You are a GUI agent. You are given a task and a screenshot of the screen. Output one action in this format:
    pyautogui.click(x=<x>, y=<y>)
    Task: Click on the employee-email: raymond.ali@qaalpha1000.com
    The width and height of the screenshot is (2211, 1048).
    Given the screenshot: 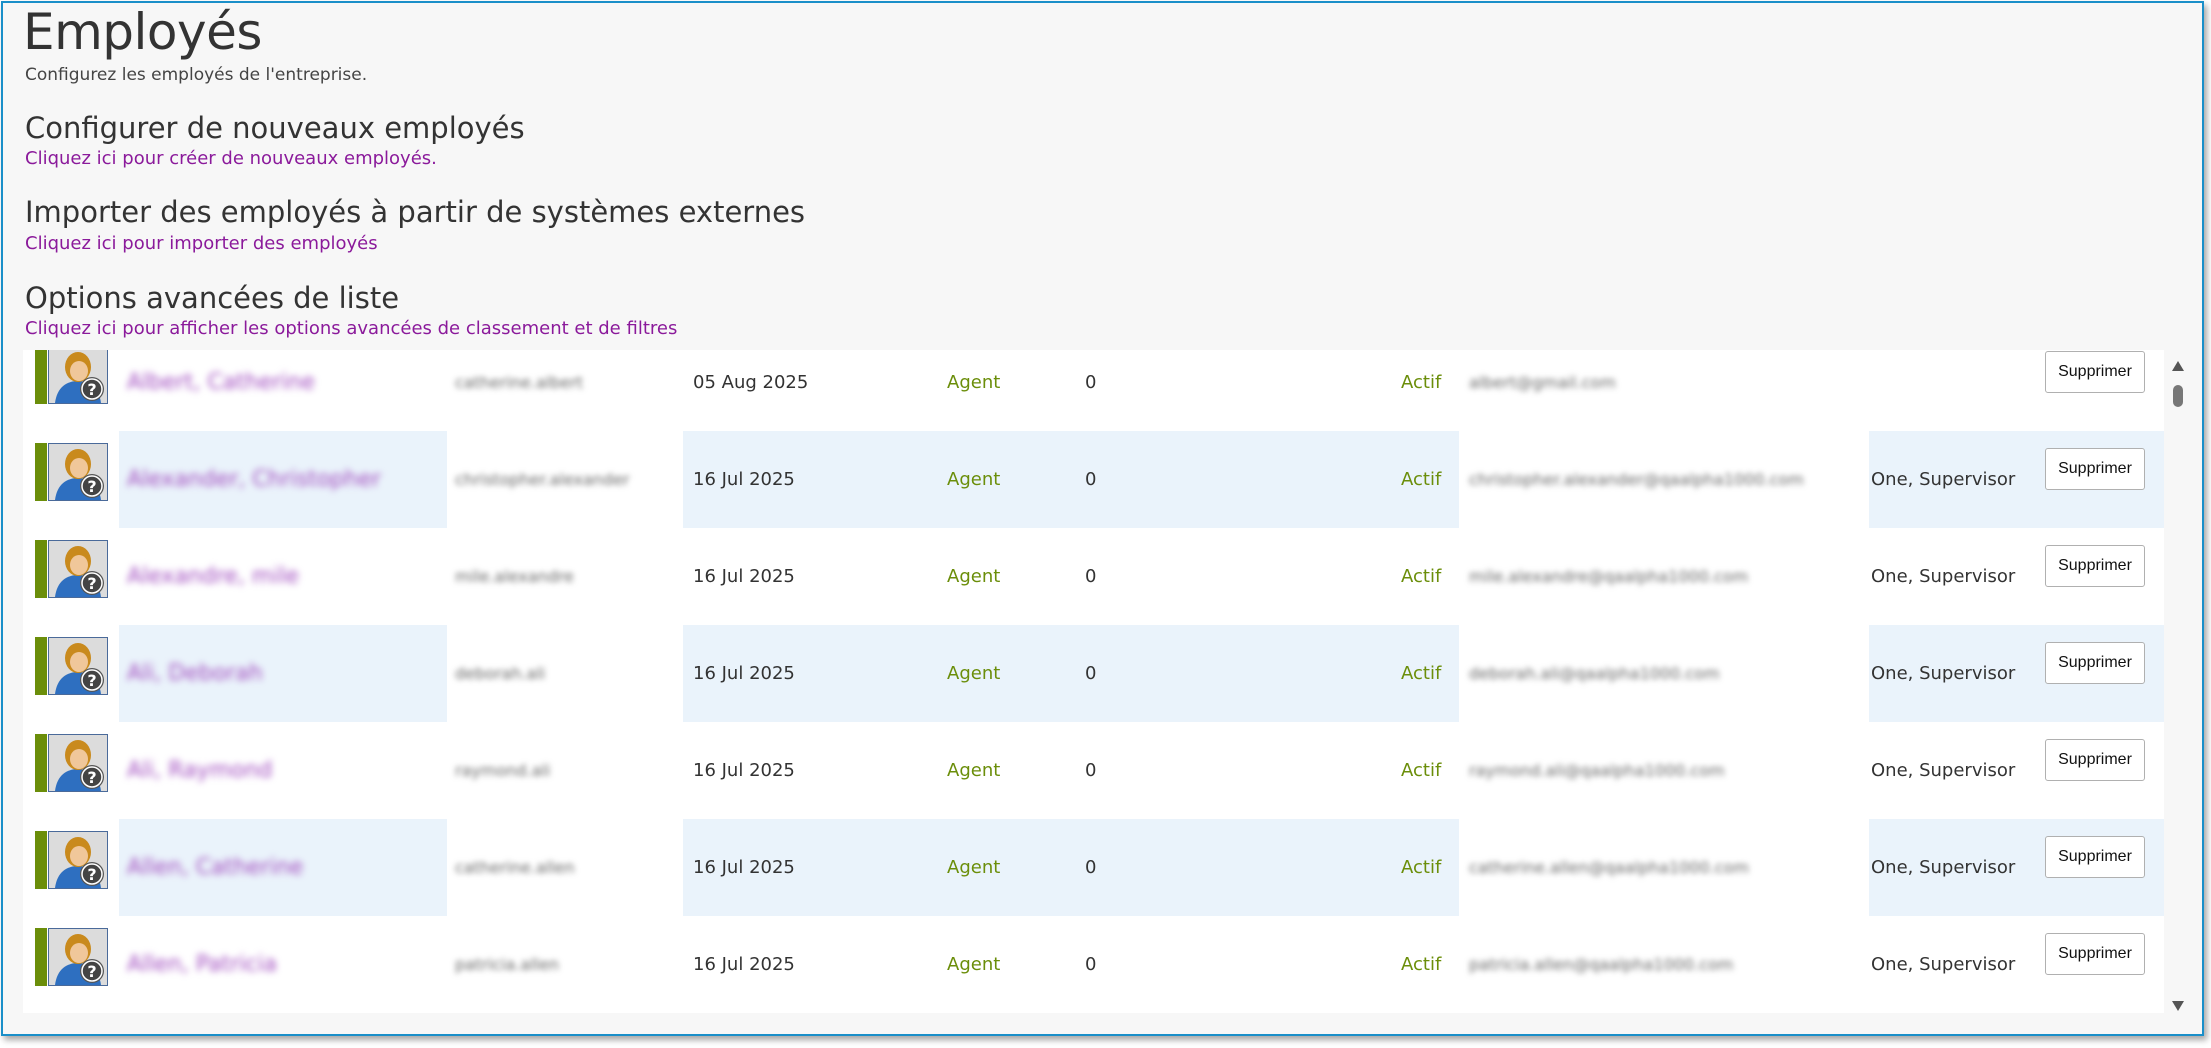 What is the action you would take?
    pyautogui.click(x=1597, y=770)
    